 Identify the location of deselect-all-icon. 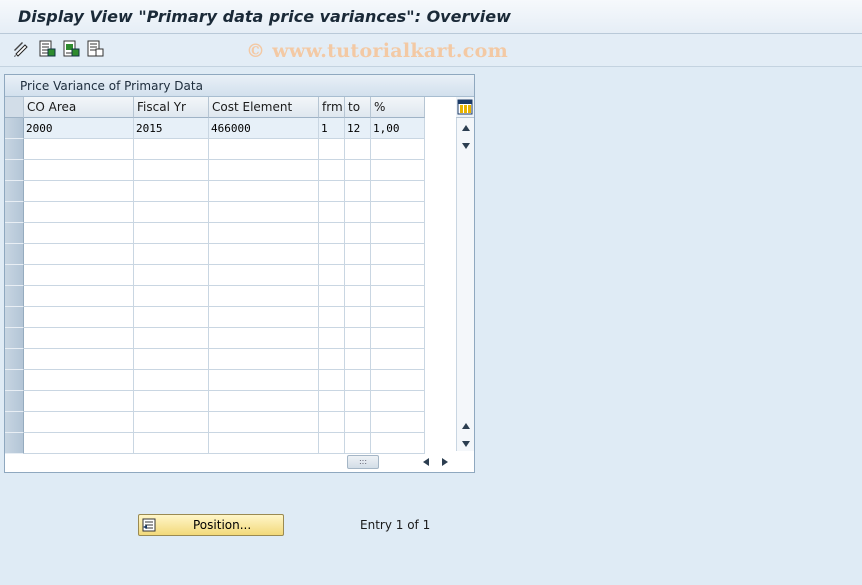
(95, 49).